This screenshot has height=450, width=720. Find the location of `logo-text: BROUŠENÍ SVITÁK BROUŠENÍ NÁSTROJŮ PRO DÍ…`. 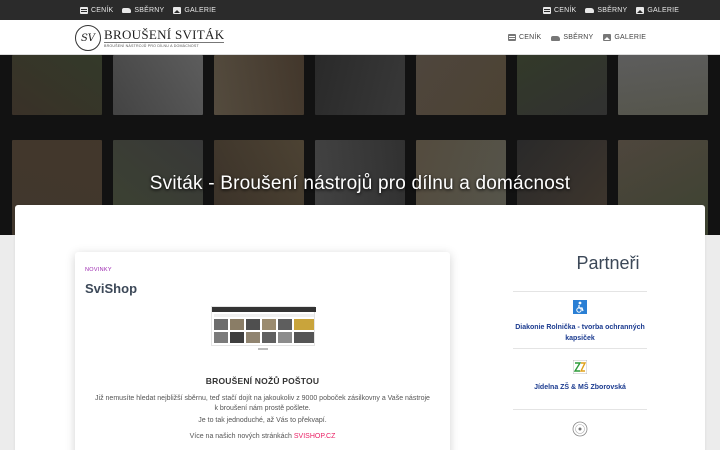

logo-text: BROUŠENÍ SVITÁK BROUŠENÍ NÁSTROJŮ PRO DÍ… is located at coordinates (164, 37).